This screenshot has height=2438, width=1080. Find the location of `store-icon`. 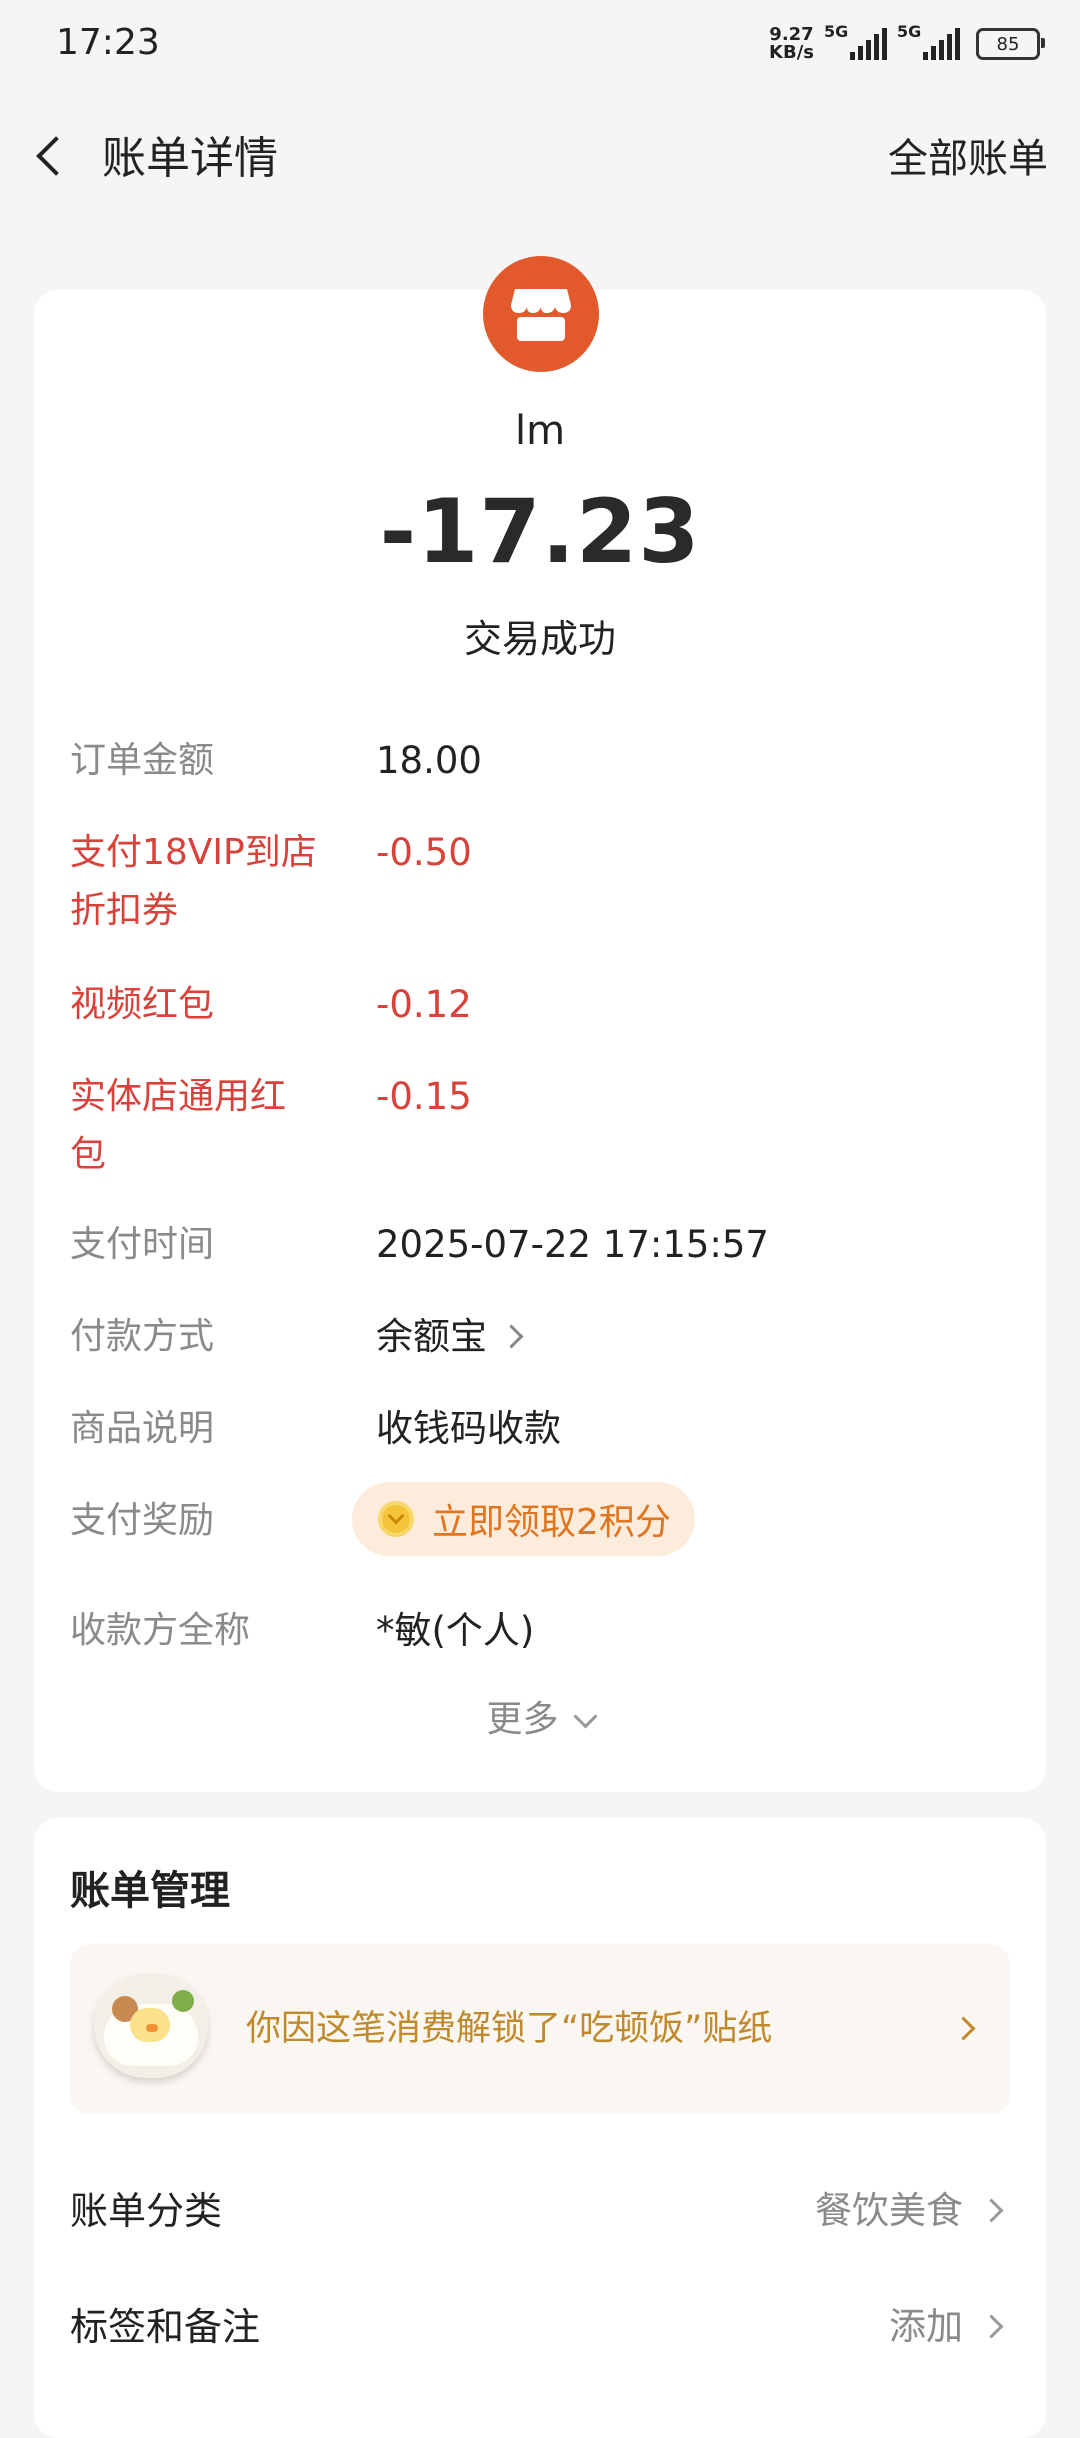

store-icon is located at coordinates (541, 314).